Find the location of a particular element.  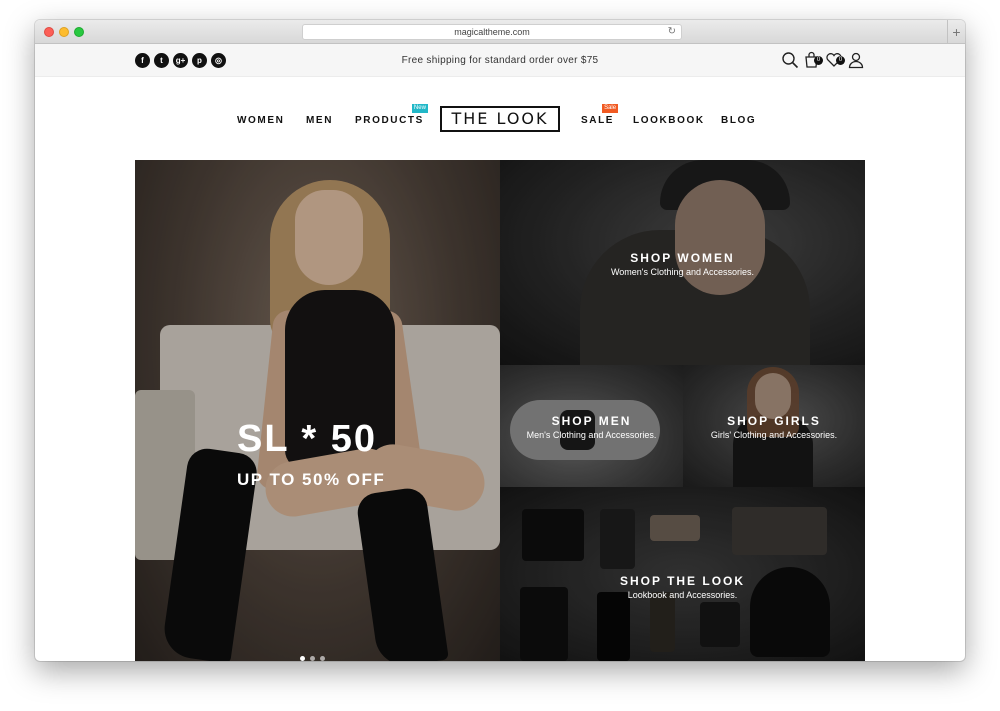

nav-sale: SALE Sale is located at coordinates (600, 115).